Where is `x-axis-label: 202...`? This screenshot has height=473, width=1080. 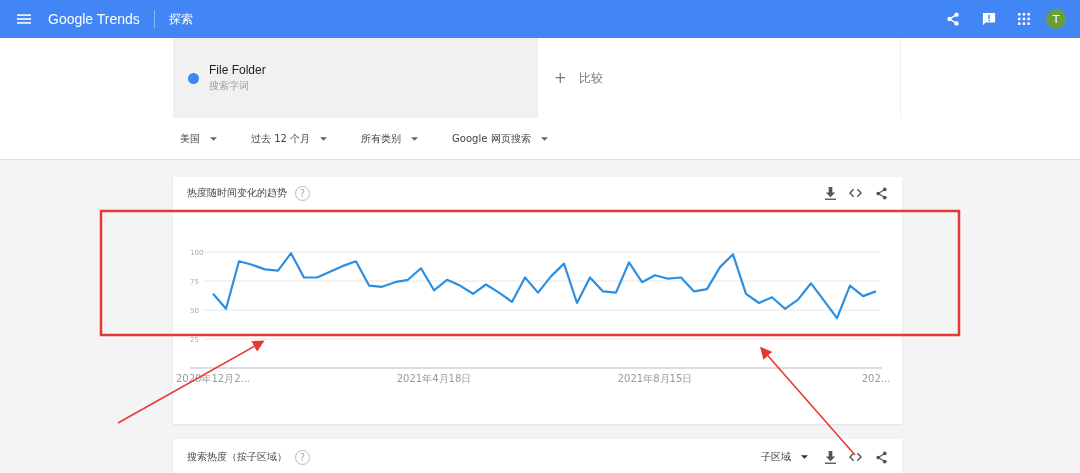 x-axis-label: 202... is located at coordinates (876, 378).